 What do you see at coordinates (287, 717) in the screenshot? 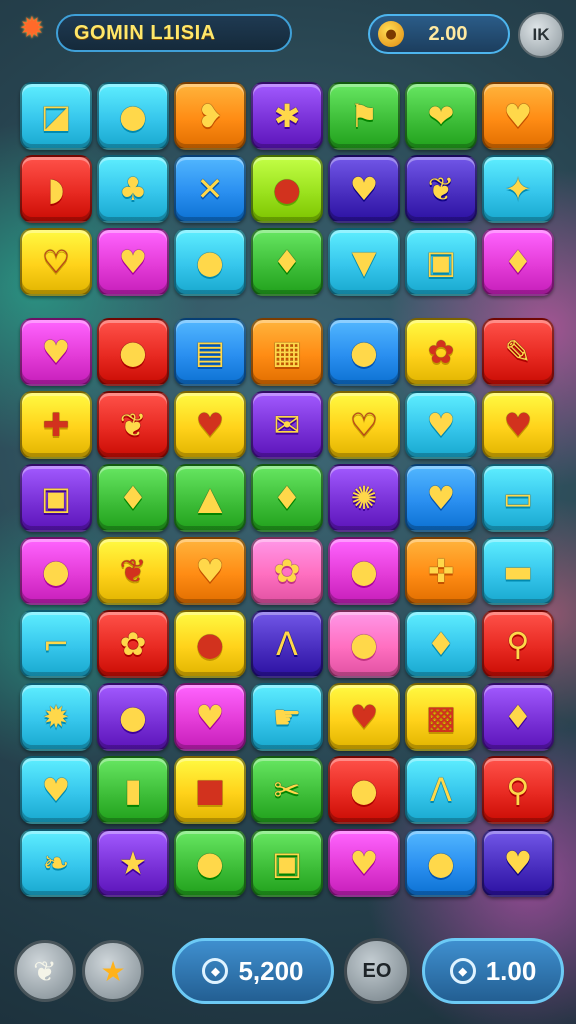
I see `tile-cyan: ☛` at bounding box center [287, 717].